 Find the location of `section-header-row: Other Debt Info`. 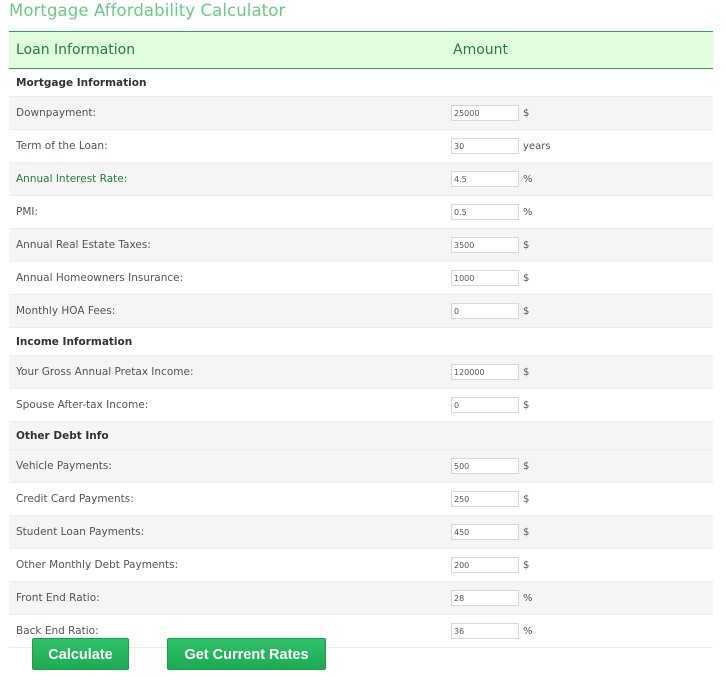

section-header-row: Other Debt Info is located at coordinates (361, 435).